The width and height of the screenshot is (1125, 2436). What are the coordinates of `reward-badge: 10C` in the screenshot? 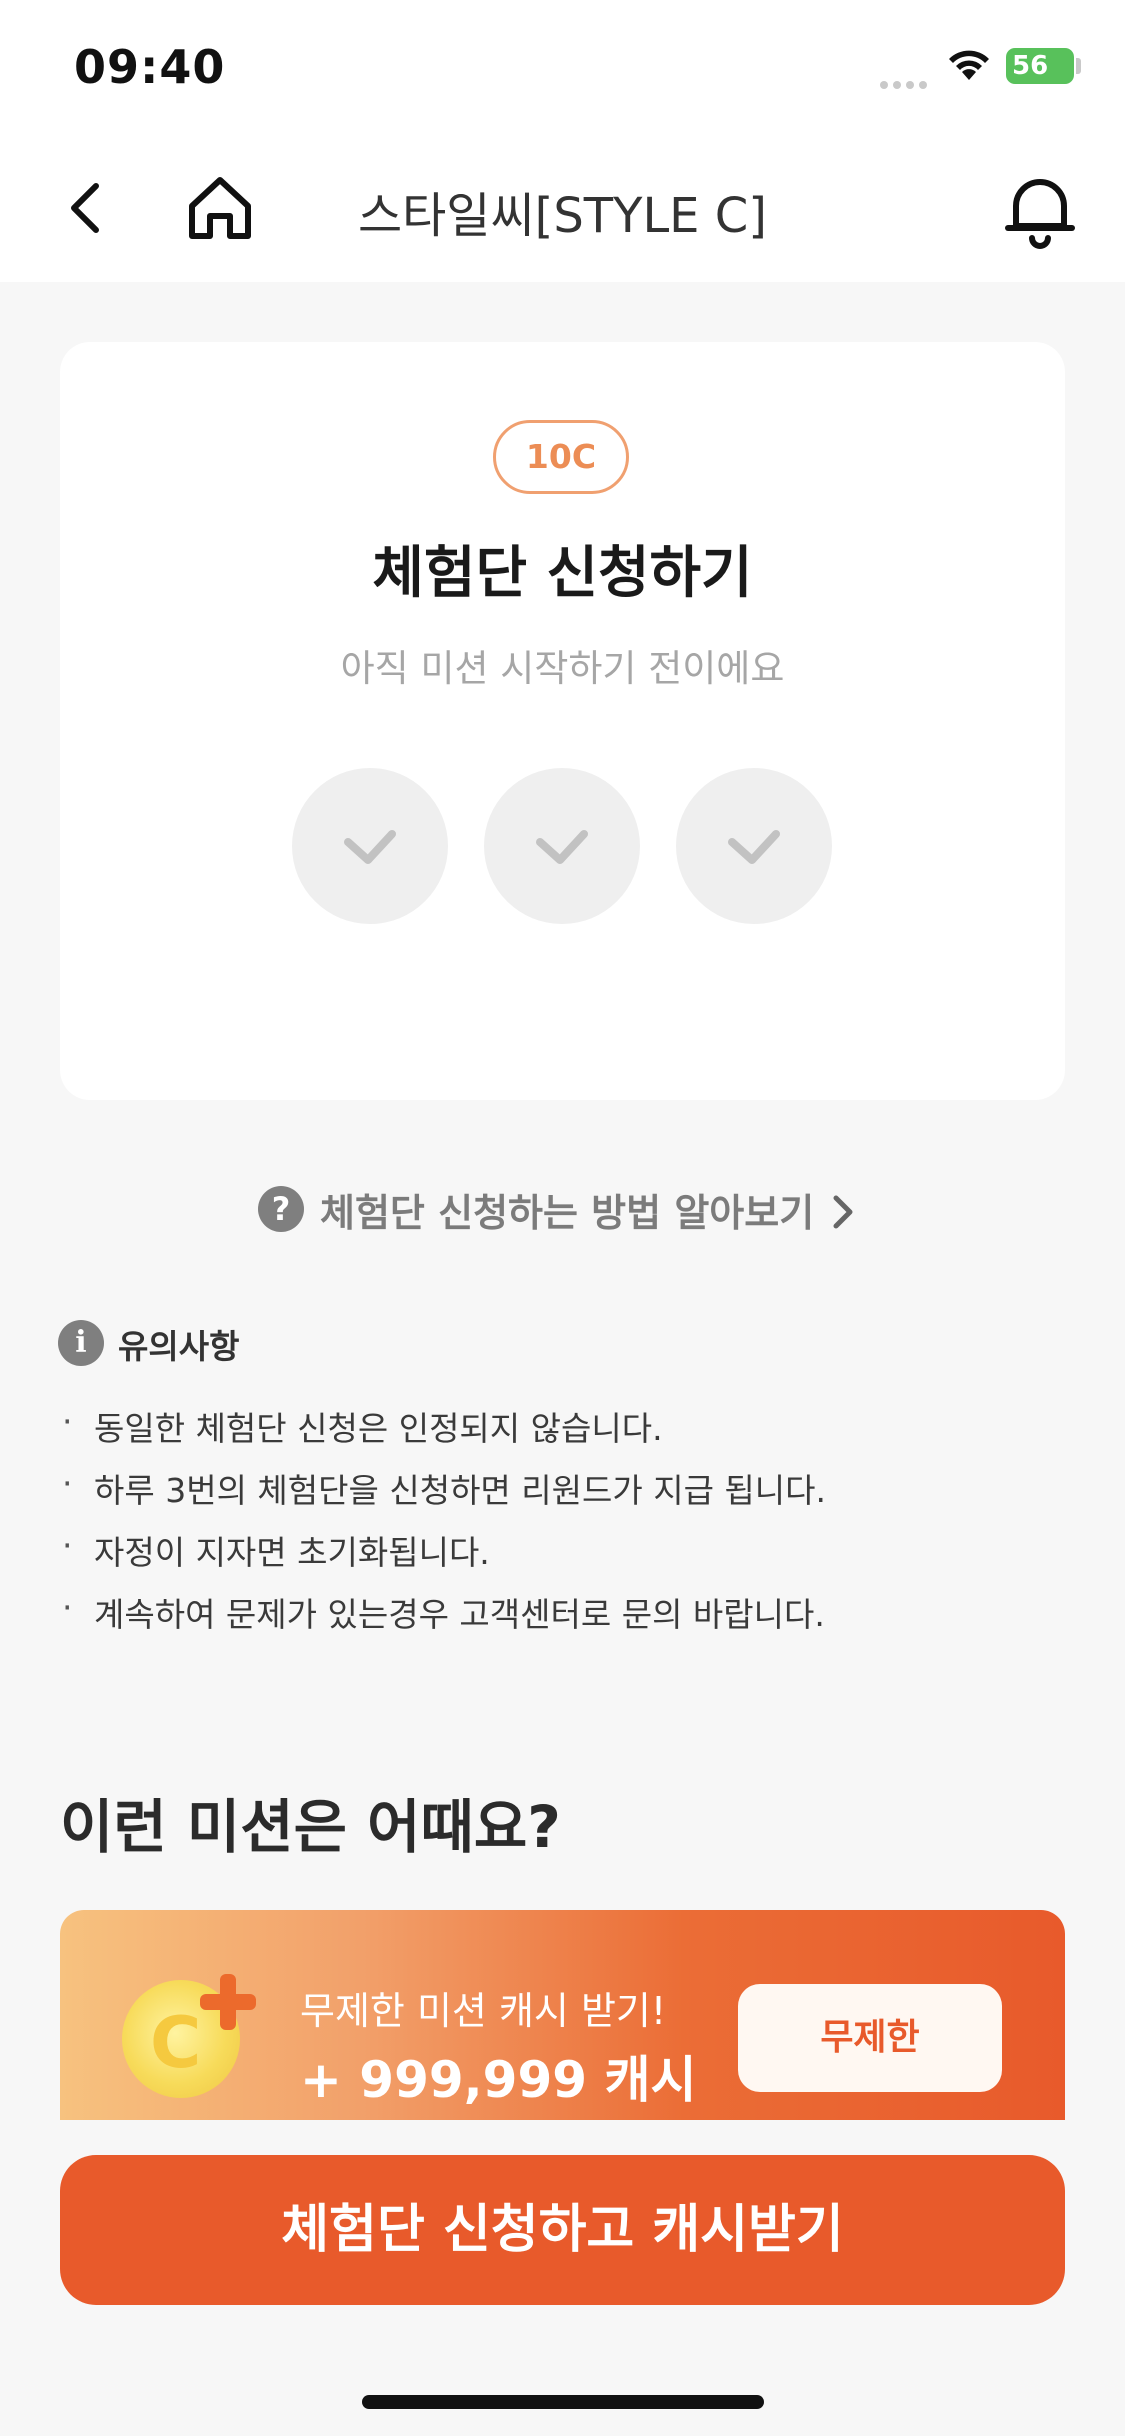 It's located at (561, 457).